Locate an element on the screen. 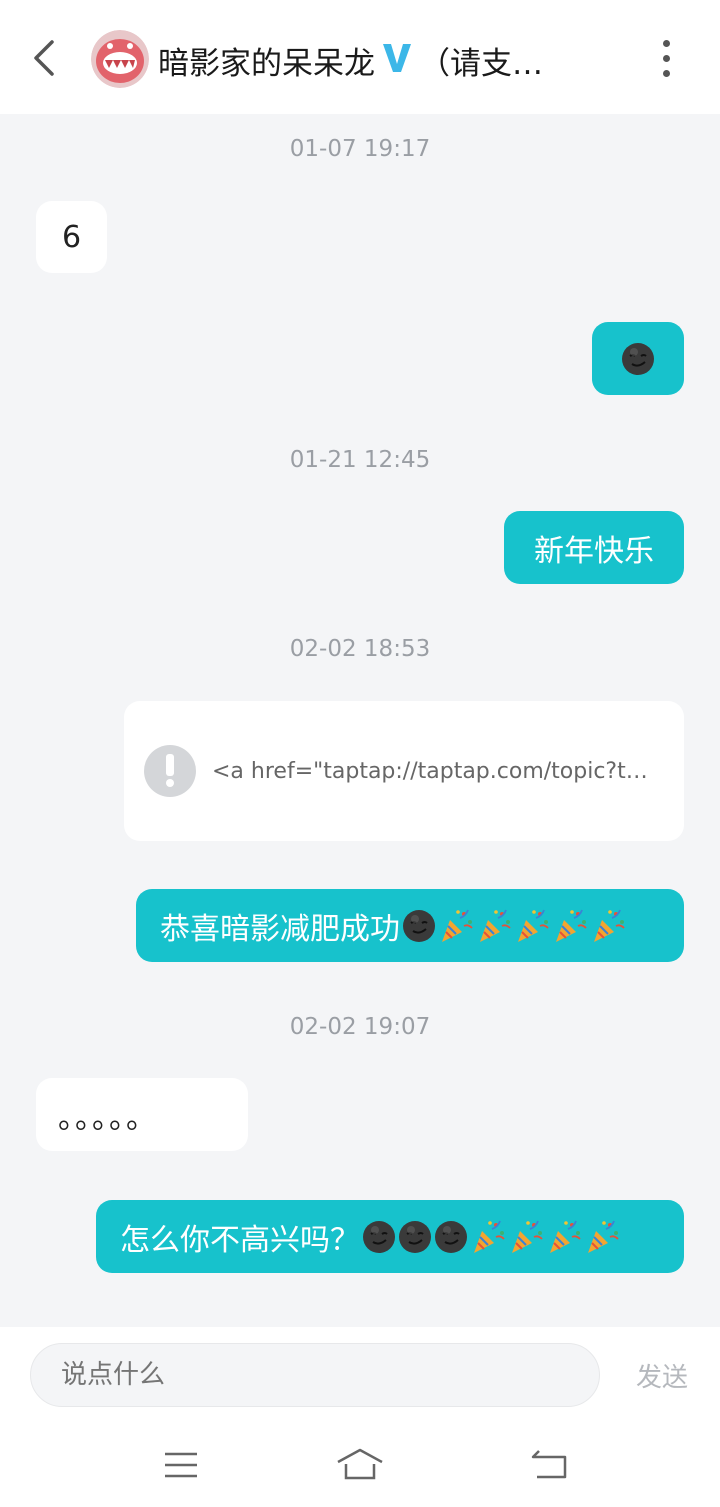  timestamp: 01-21 12:45 is located at coordinates (360, 460).